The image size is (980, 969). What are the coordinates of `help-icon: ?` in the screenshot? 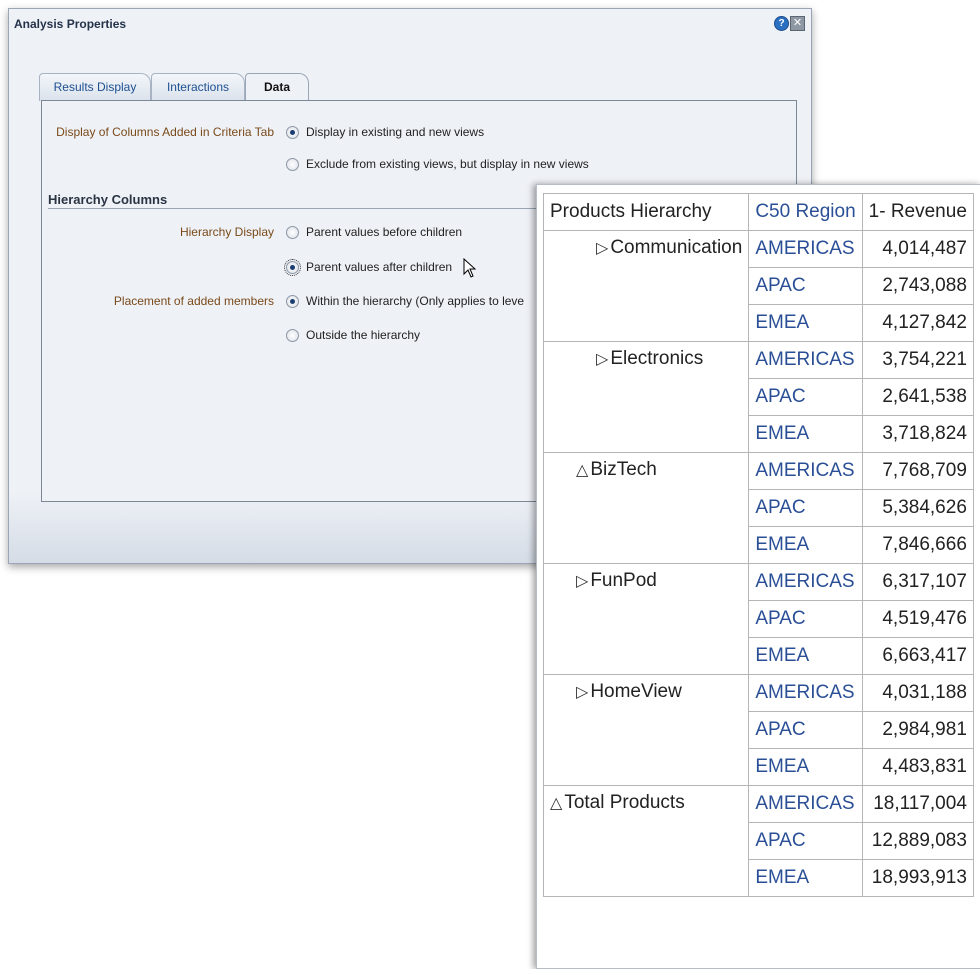 It's located at (781, 23).